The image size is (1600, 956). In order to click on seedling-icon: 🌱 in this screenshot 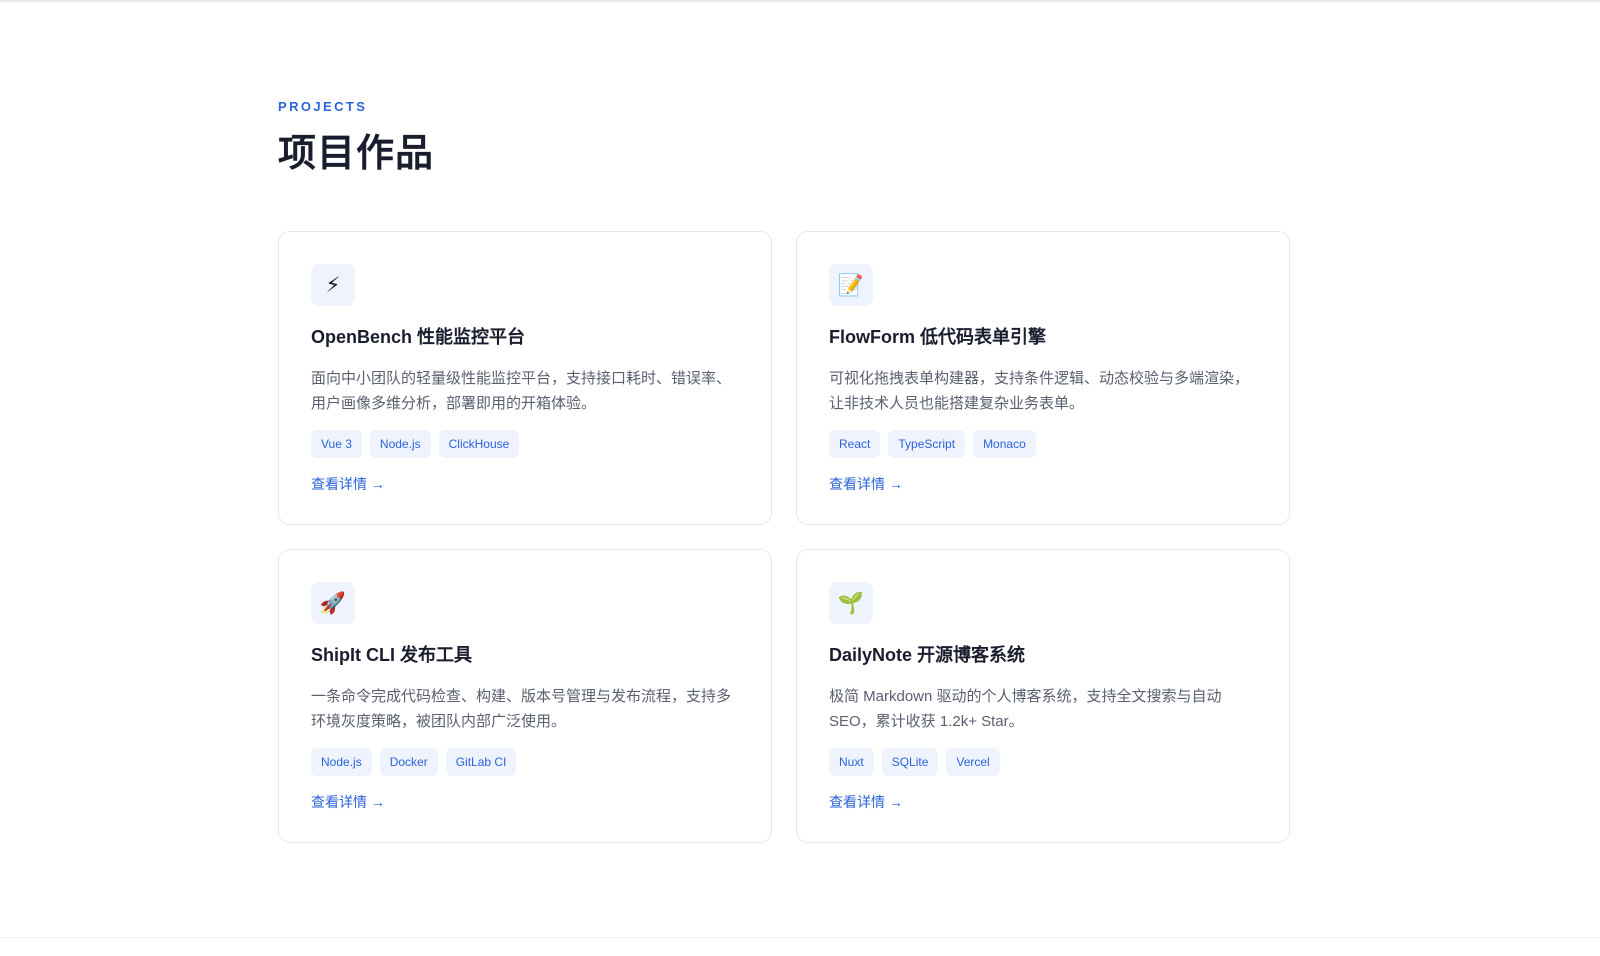, I will do `click(851, 603)`.